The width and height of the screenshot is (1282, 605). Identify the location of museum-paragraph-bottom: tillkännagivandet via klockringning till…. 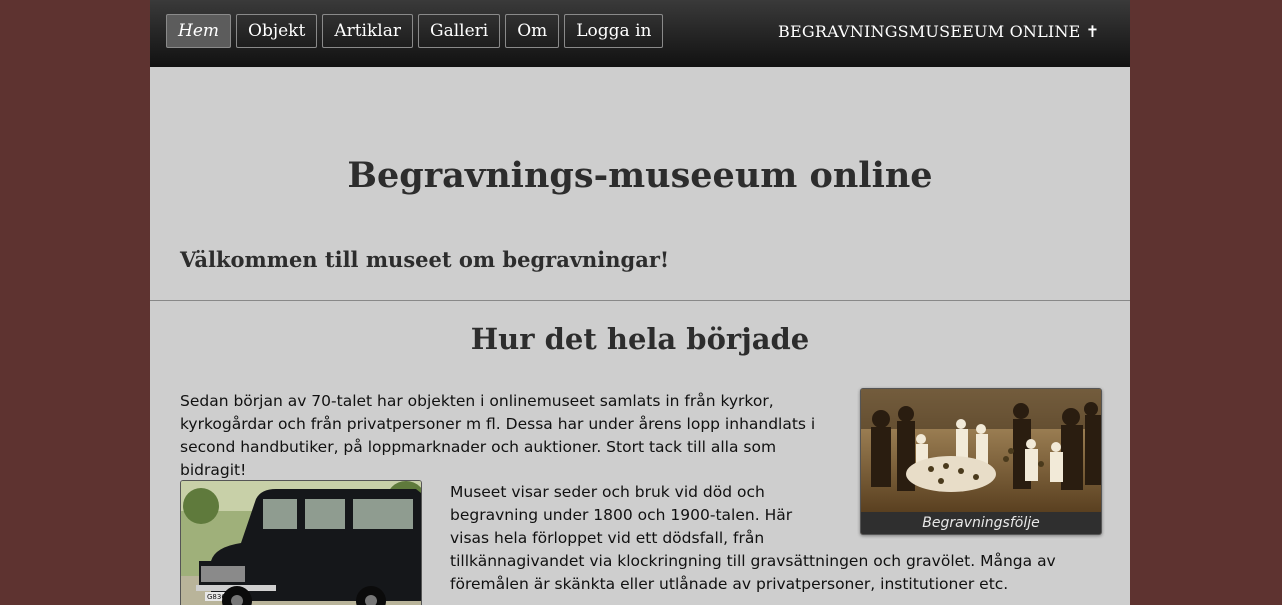
(753, 572).